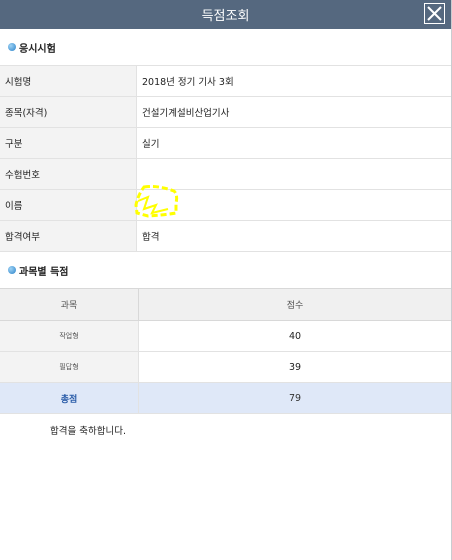 The width and height of the screenshot is (452, 560). I want to click on table-row: 합격여부 합격, so click(225, 236).